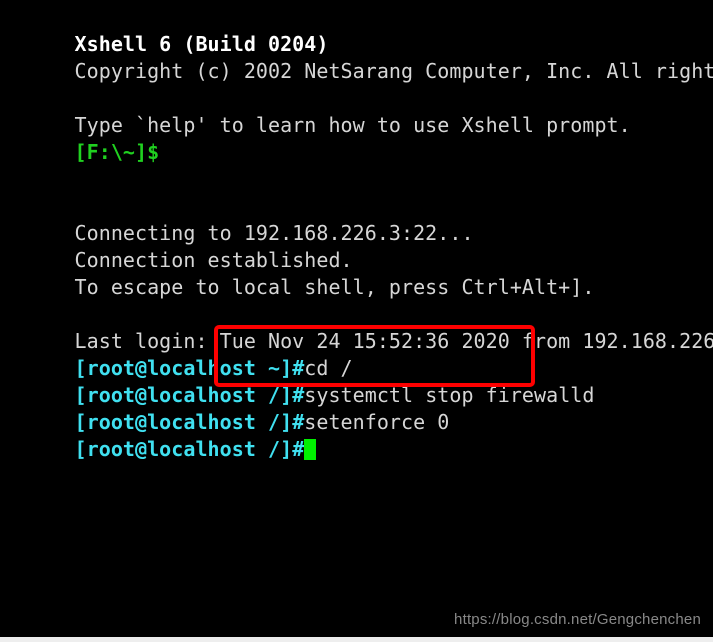 The width and height of the screenshot is (713, 642). I want to click on terminal-line-app-title: Xshell 6 (Build 0204), so click(357, 30).